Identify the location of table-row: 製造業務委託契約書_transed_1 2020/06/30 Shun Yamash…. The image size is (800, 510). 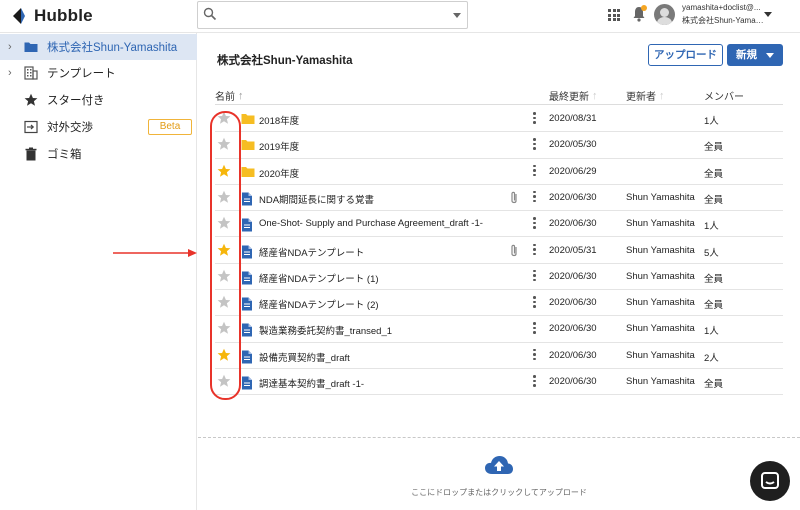
(499, 329).